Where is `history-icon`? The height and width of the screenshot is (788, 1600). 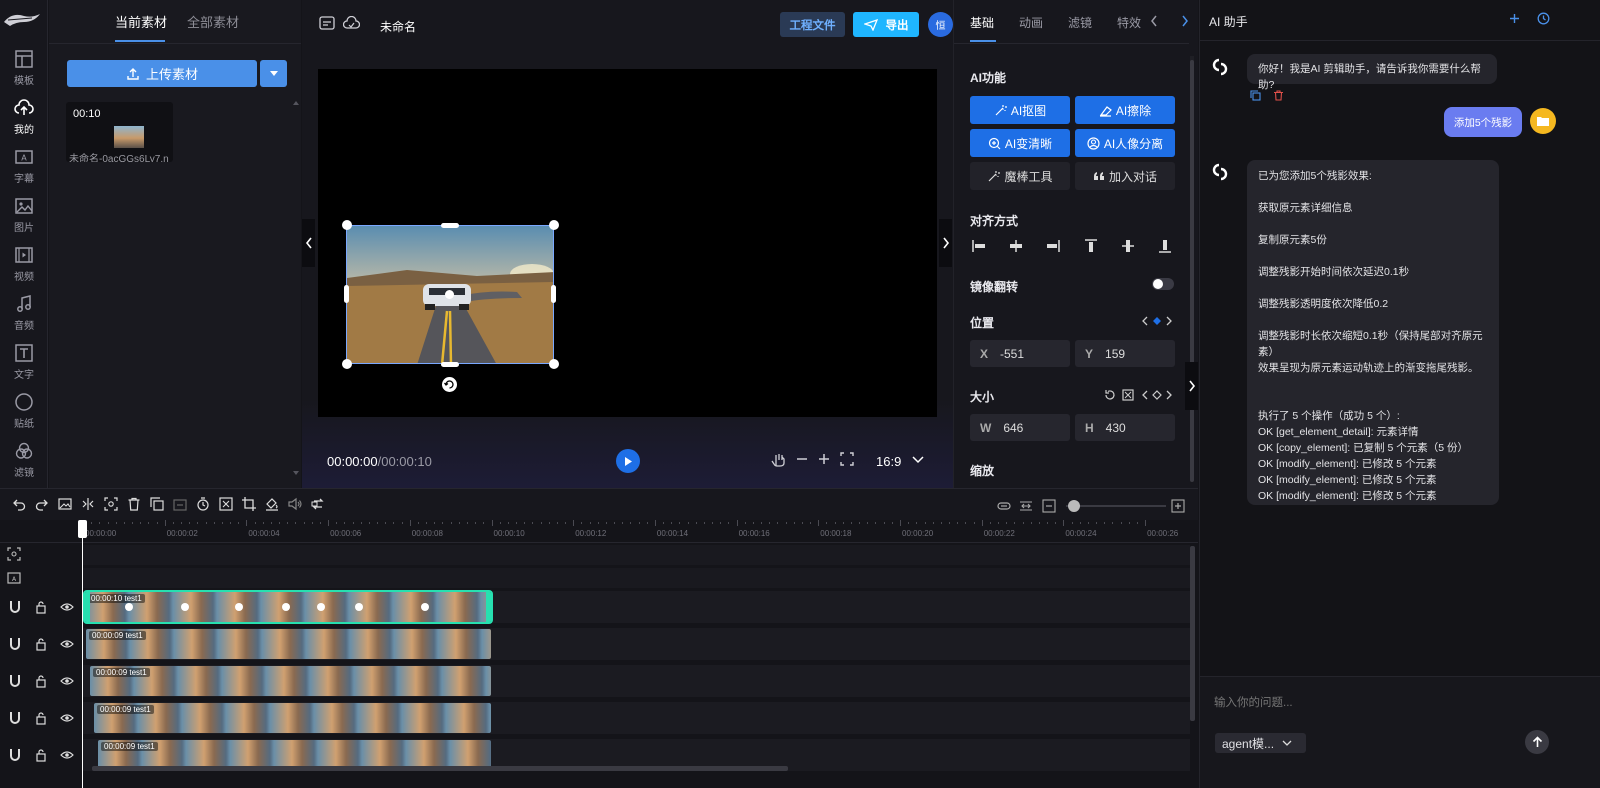
history-icon is located at coordinates (1543, 18).